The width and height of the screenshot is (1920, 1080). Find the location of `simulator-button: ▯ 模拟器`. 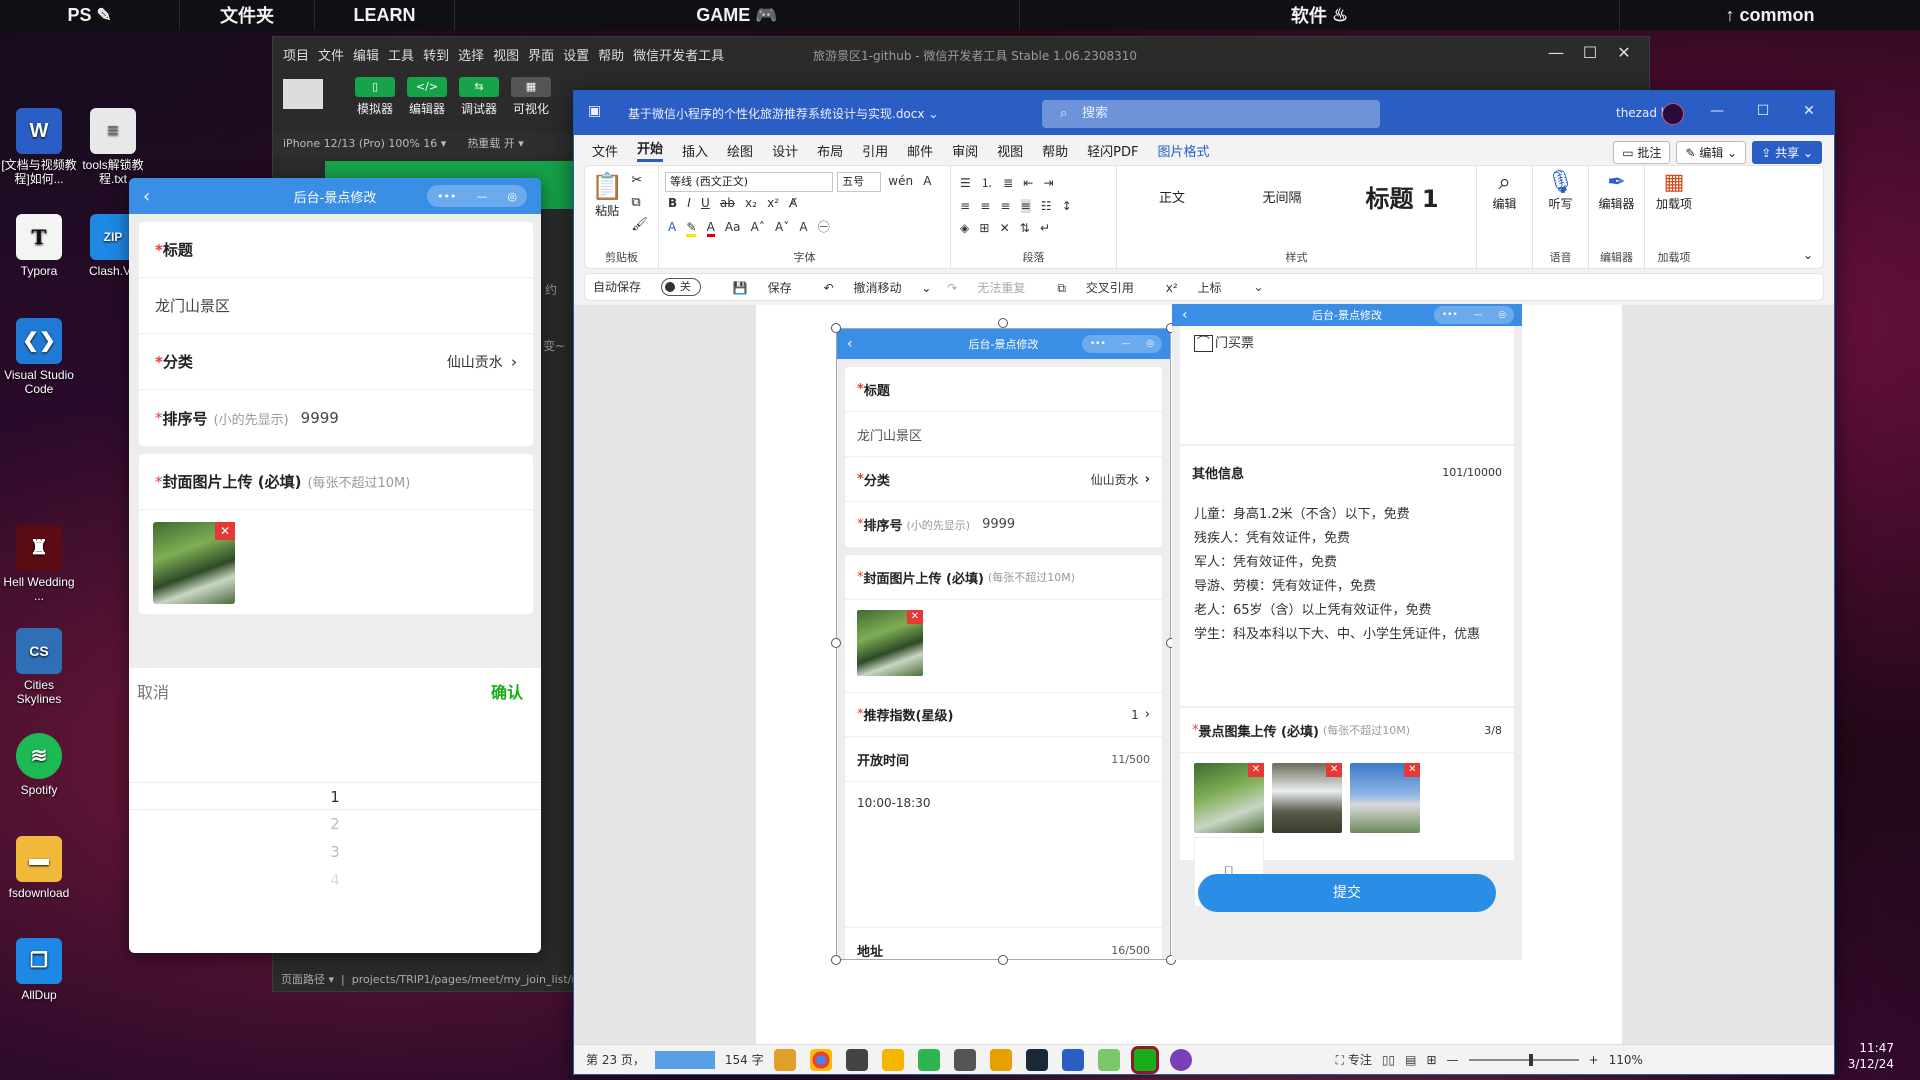

simulator-button: ▯ 模拟器 is located at coordinates (375, 97).